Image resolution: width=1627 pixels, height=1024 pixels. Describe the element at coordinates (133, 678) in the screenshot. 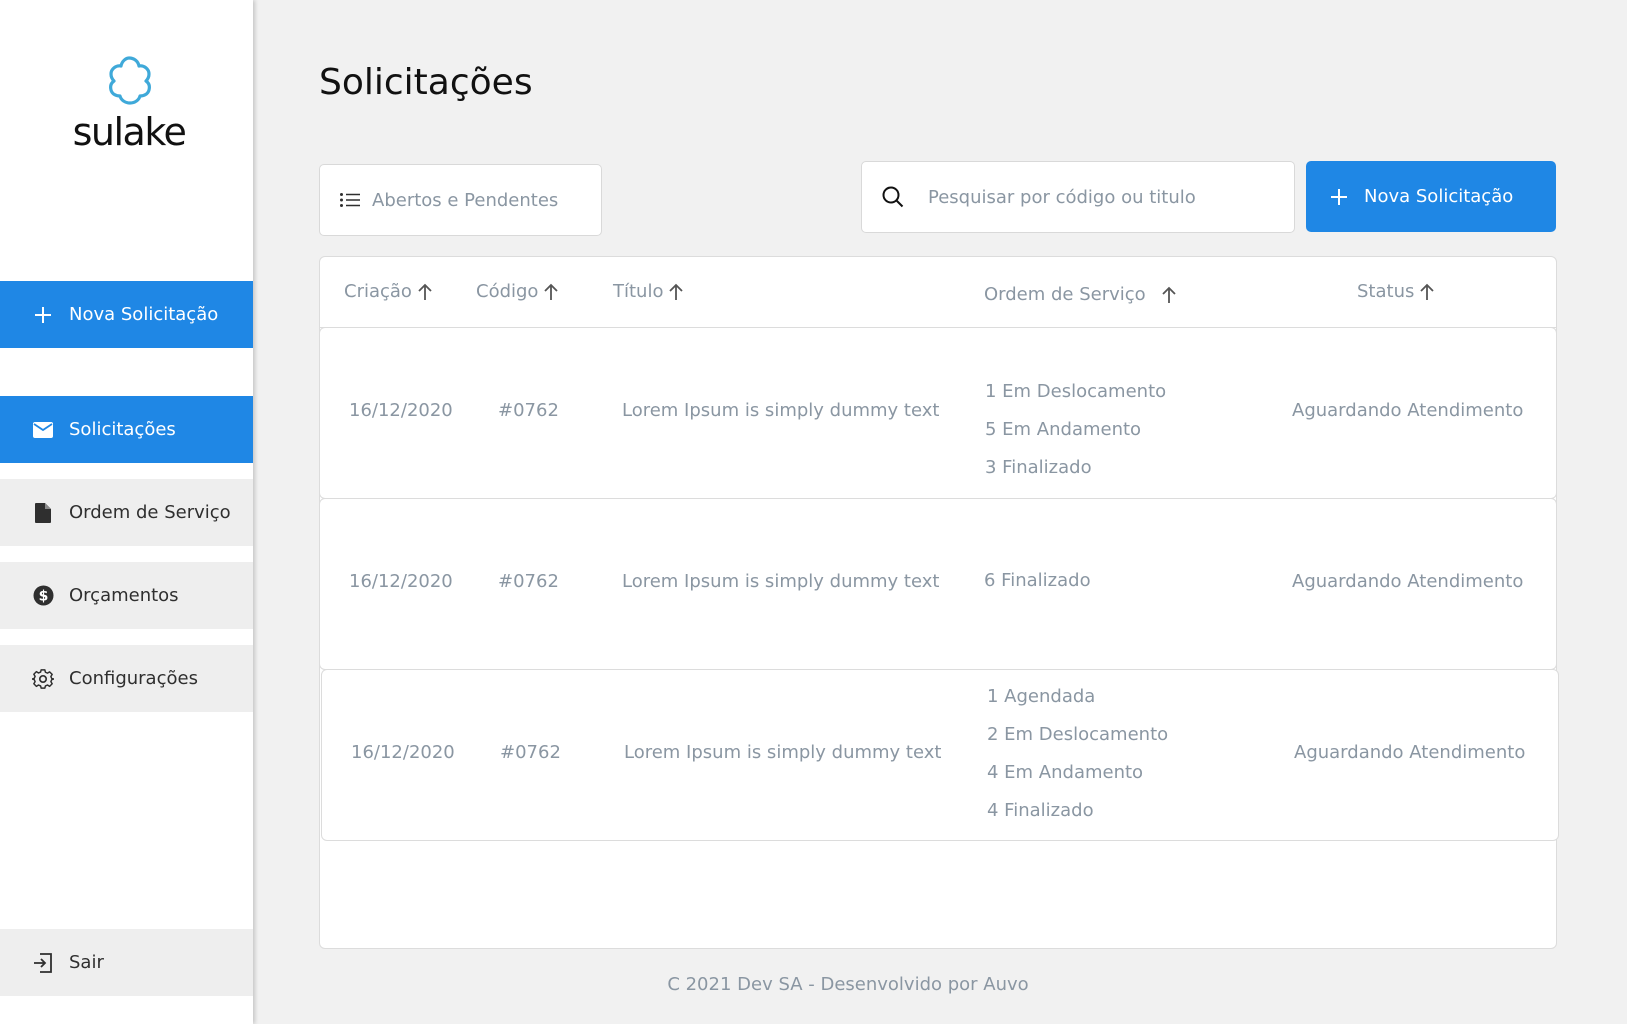

I see `sidebar-item-label: Configurações` at that location.